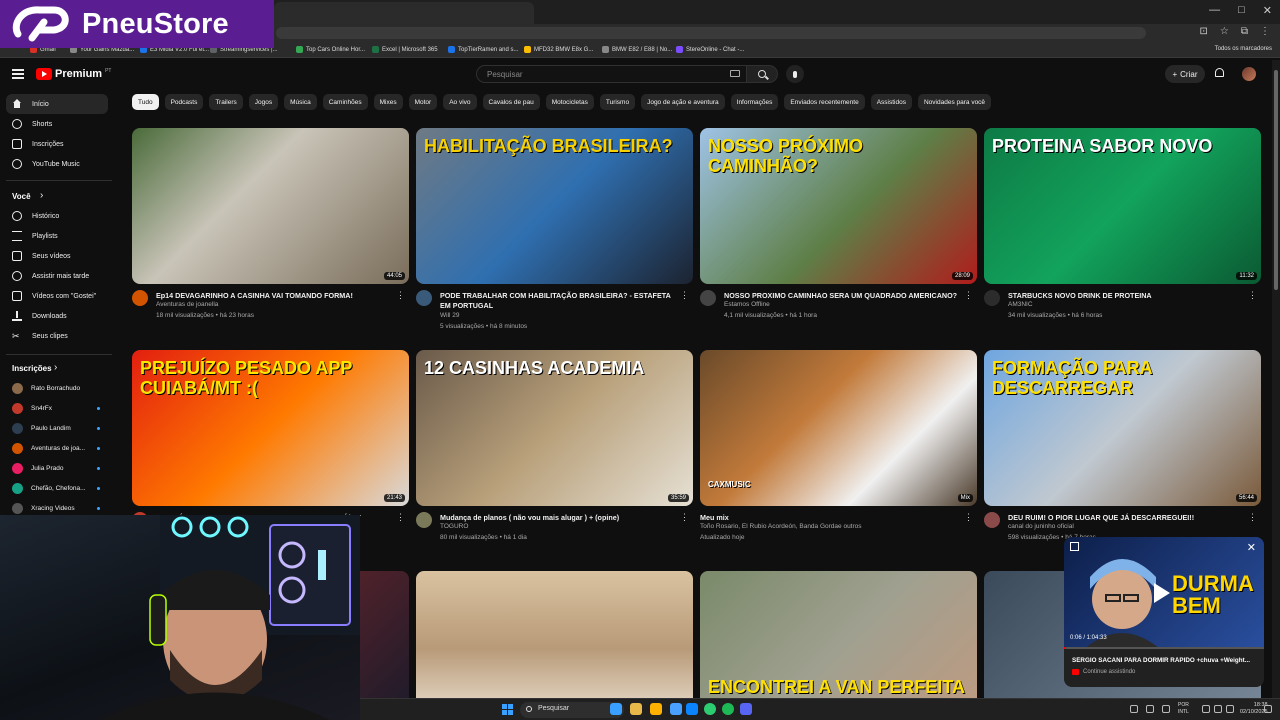 The image size is (1280, 720). What do you see at coordinates (1020, 304) in the screenshot?
I see `video-channel-name: AM3NIC` at bounding box center [1020, 304].